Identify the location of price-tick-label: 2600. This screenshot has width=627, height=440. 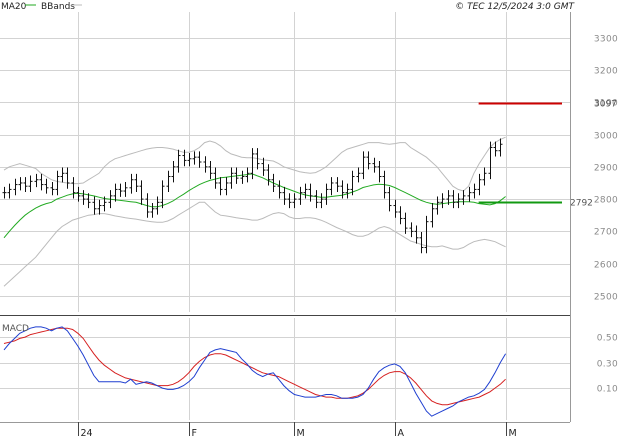
(606, 266).